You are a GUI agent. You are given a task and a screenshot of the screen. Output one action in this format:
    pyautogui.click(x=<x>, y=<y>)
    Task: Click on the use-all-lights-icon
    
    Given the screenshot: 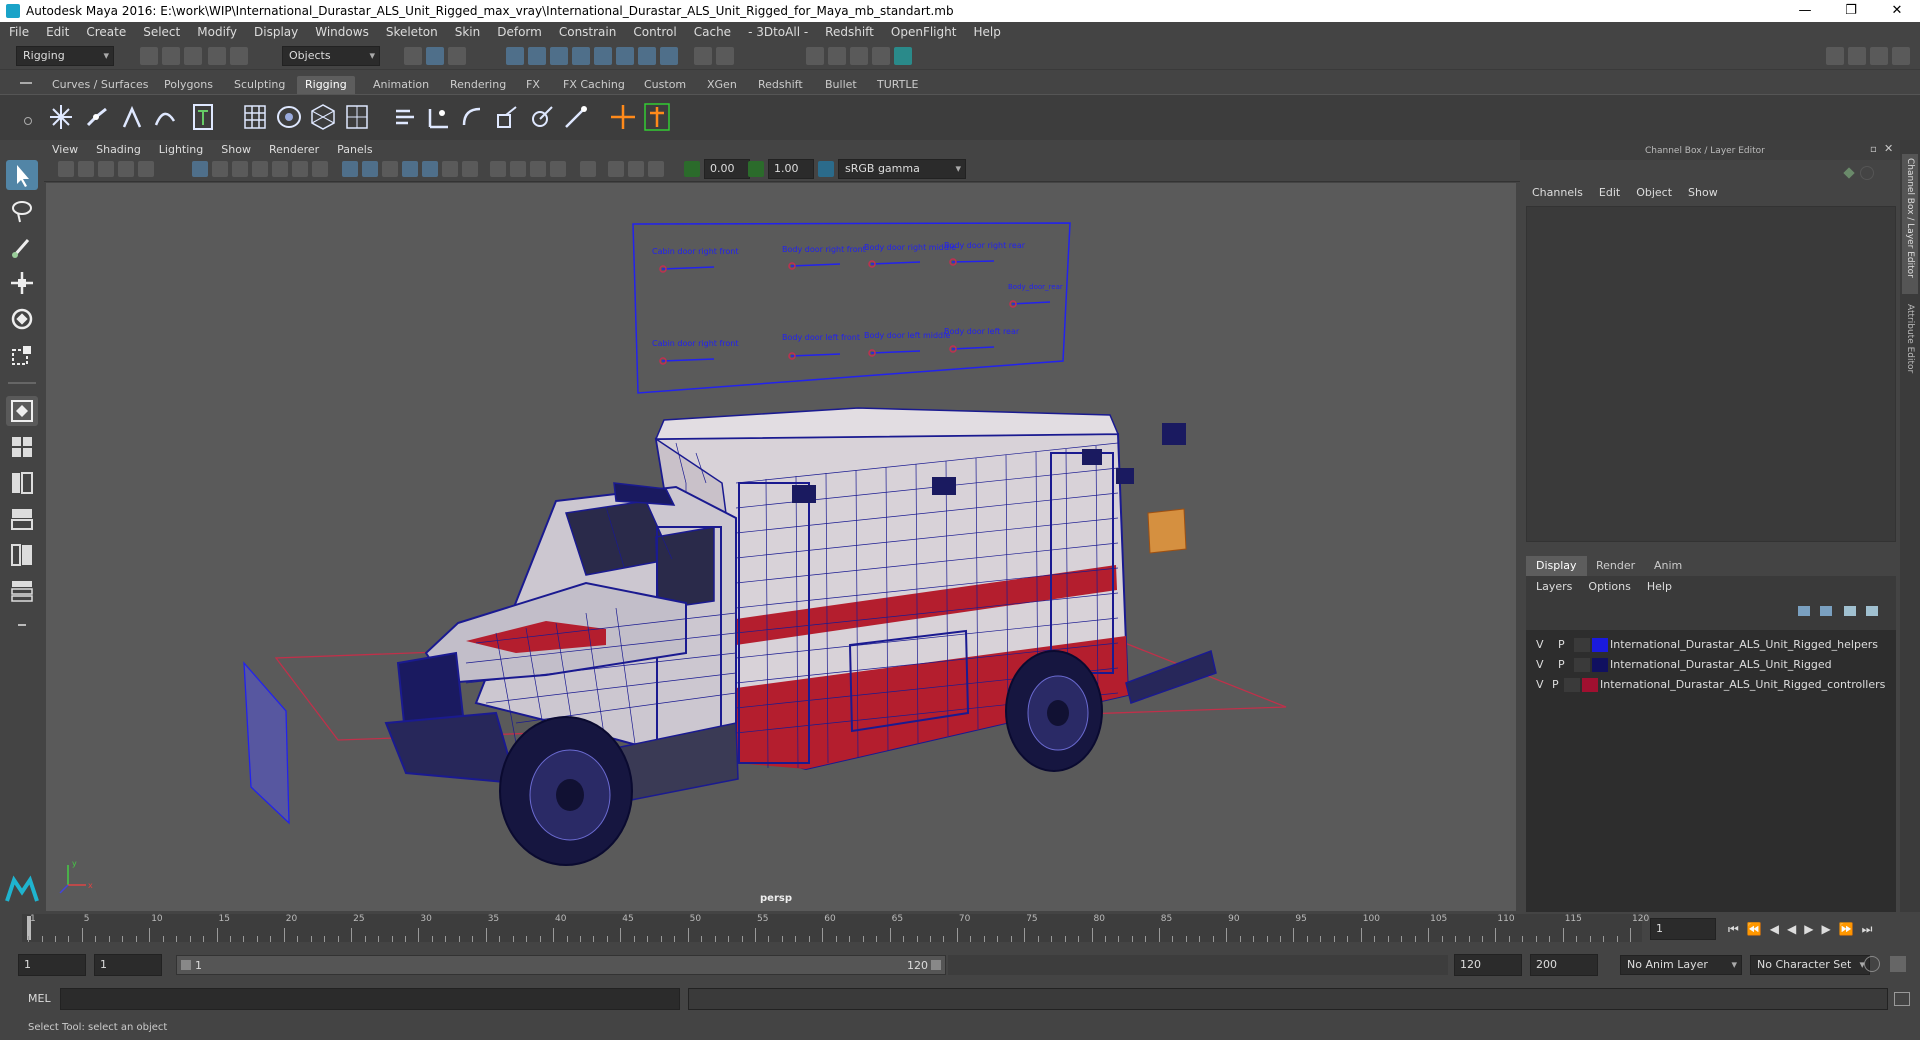 What is the action you would take?
    pyautogui.click(x=450, y=169)
    